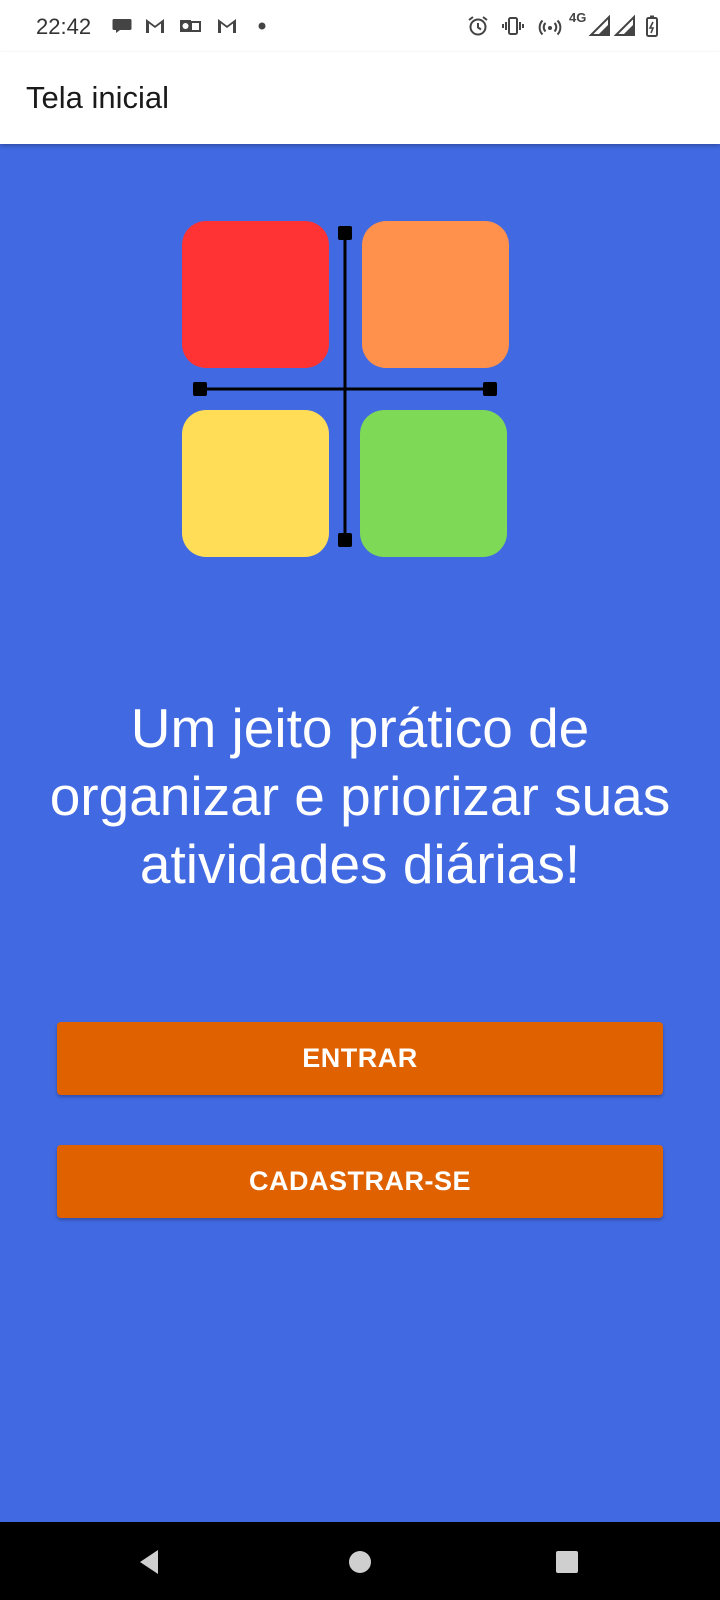  Describe the element at coordinates (200, 389) in the screenshot. I see `logo-axis-handle-left` at that location.